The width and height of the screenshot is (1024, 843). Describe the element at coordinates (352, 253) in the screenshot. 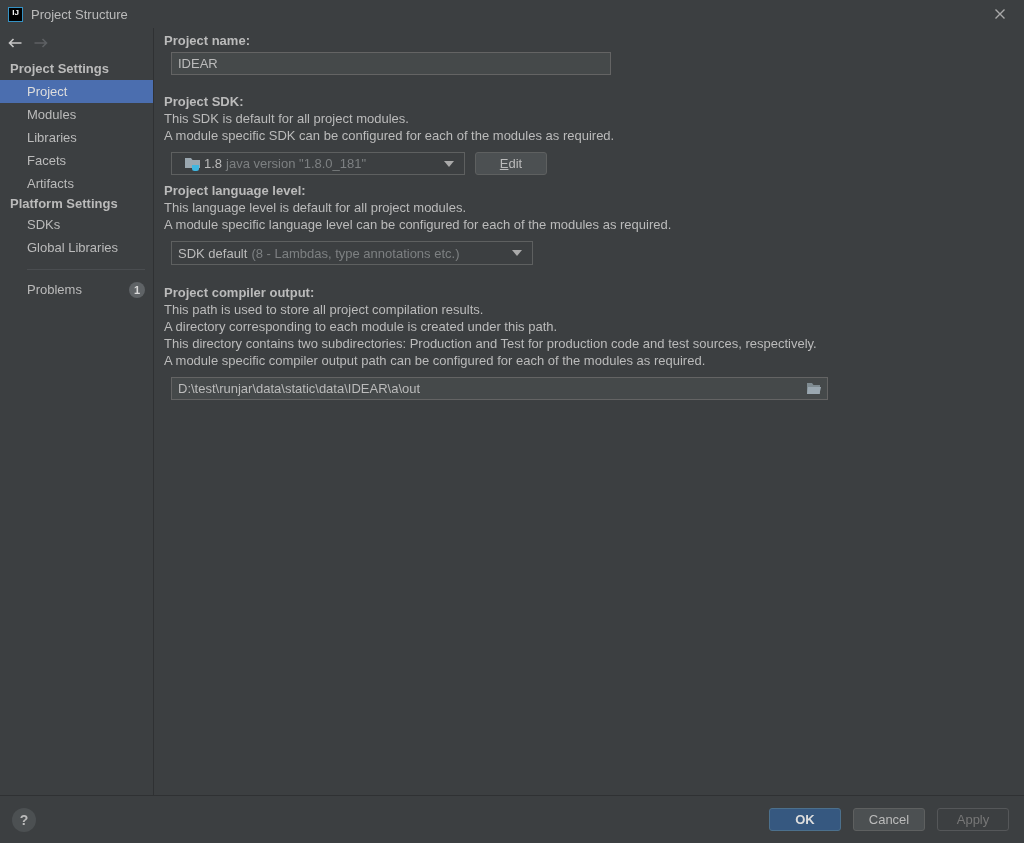

I see `language-level-dropdown: SDK default (8 - Lambdas, type annotations etc.)` at that location.